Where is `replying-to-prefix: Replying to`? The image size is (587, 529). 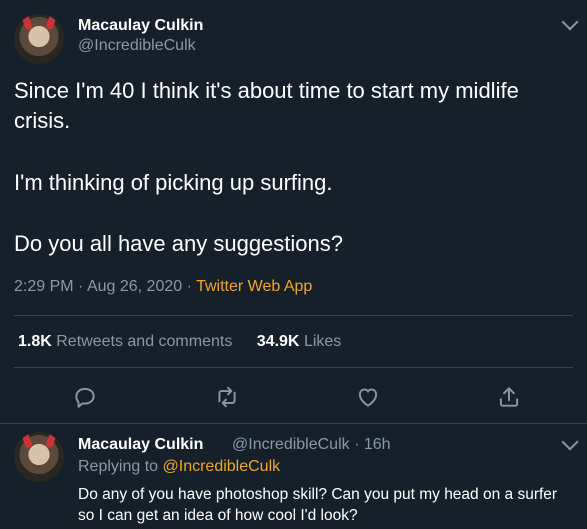
replying-to-prefix: Replying to is located at coordinates (118, 466).